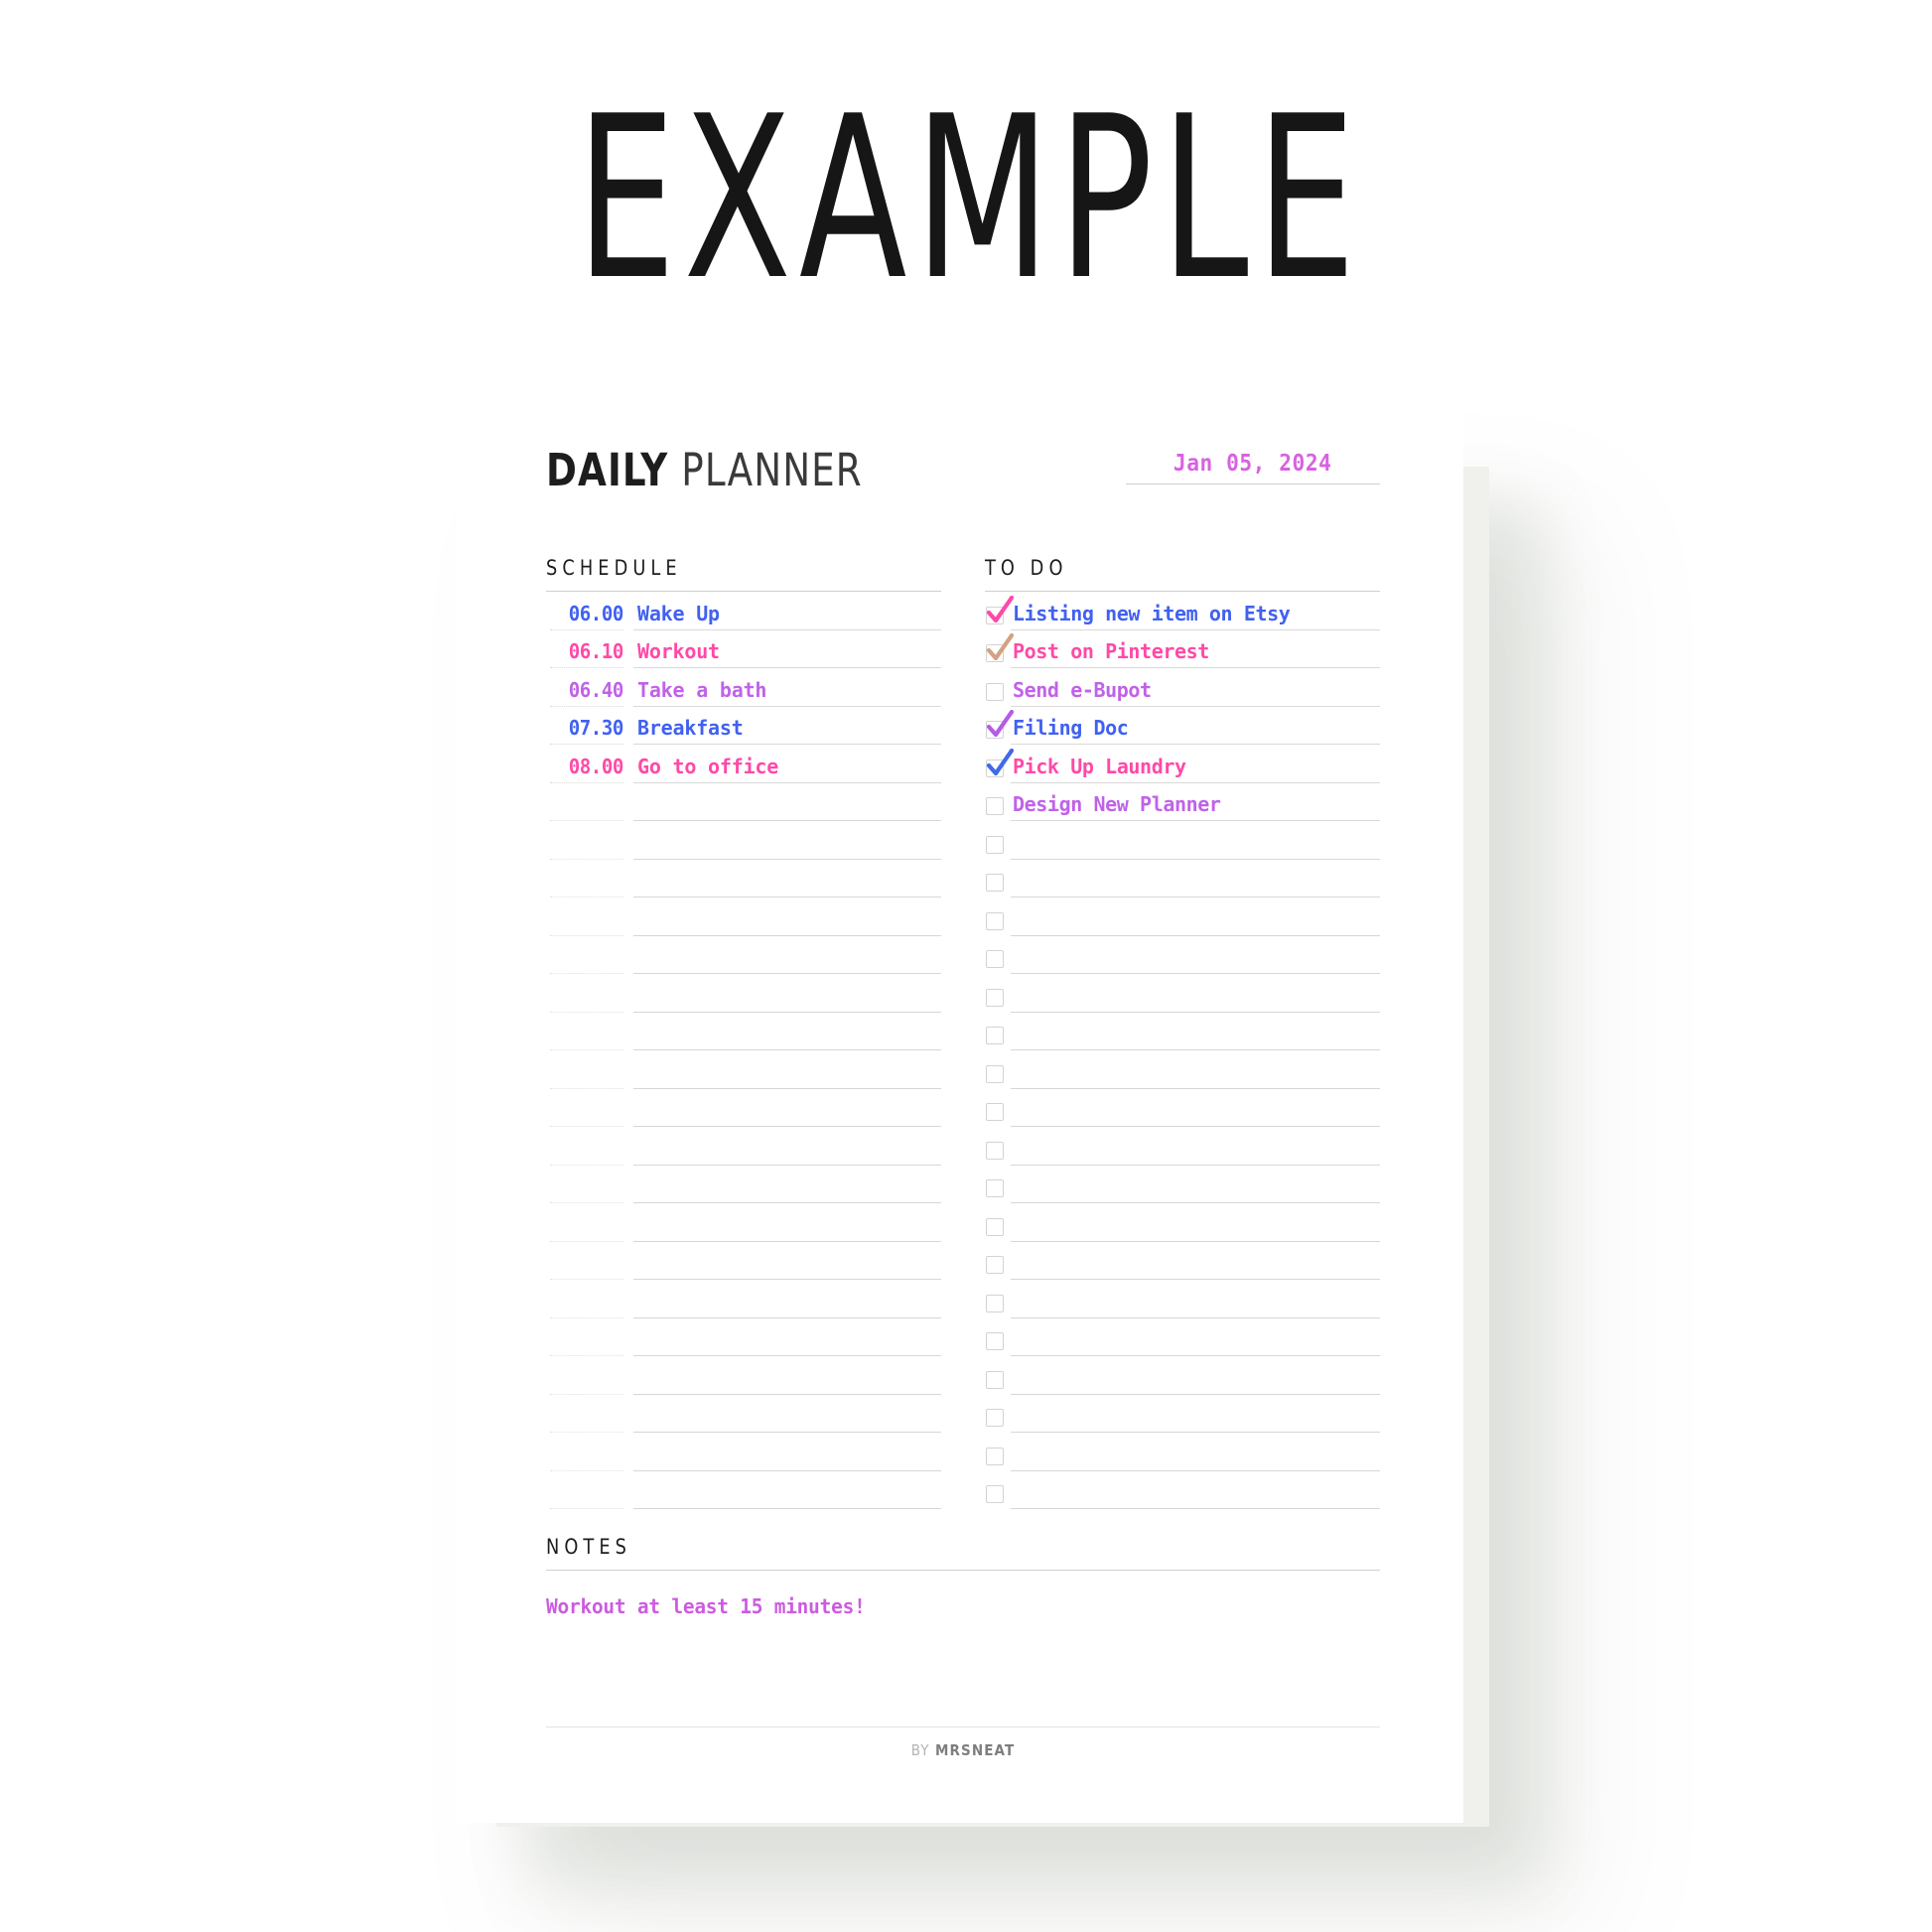 The height and width of the screenshot is (1932, 1932). I want to click on watermark-text: EXAMPLE, so click(970, 200).